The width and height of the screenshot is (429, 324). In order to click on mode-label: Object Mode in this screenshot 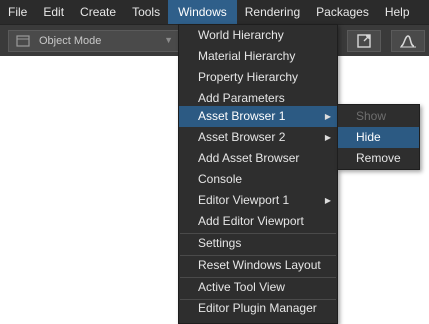, I will do `click(70, 41)`.